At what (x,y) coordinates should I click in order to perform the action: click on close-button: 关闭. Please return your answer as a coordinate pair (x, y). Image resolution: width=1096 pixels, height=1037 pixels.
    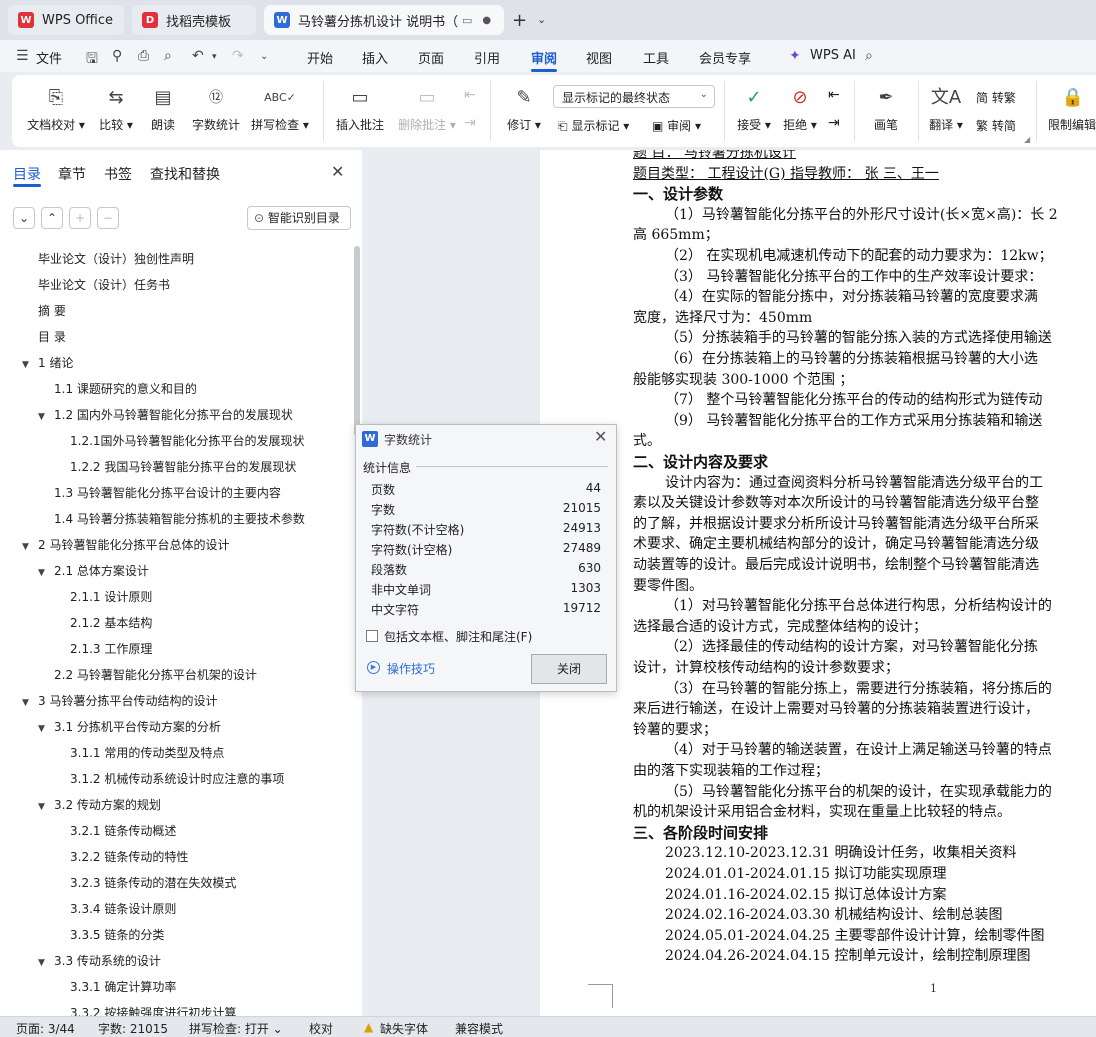
    Looking at the image, I should click on (569, 669).